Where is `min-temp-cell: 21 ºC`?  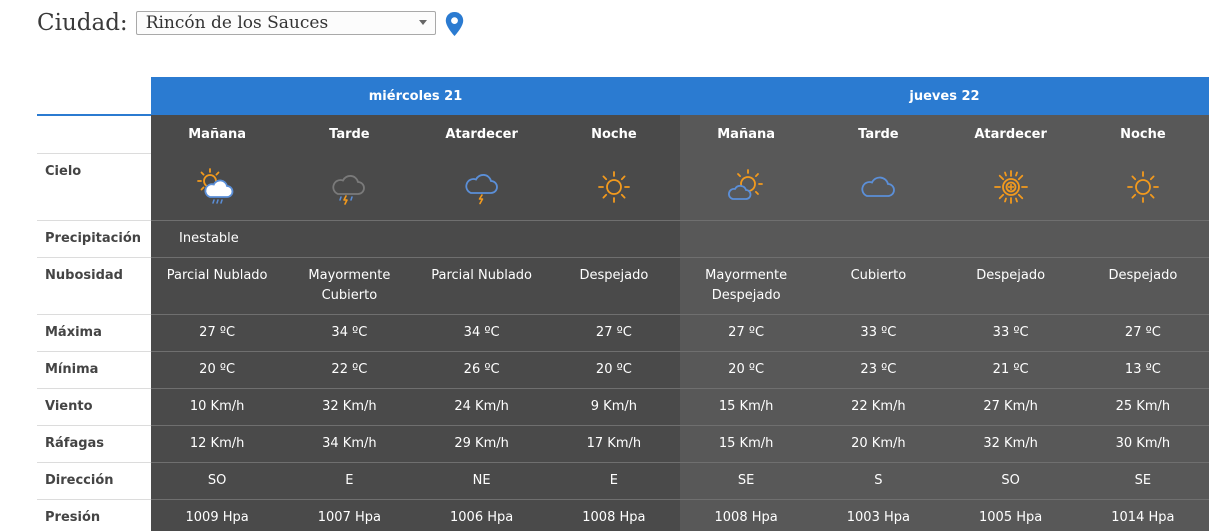 min-temp-cell: 21 ºC is located at coordinates (1010, 370).